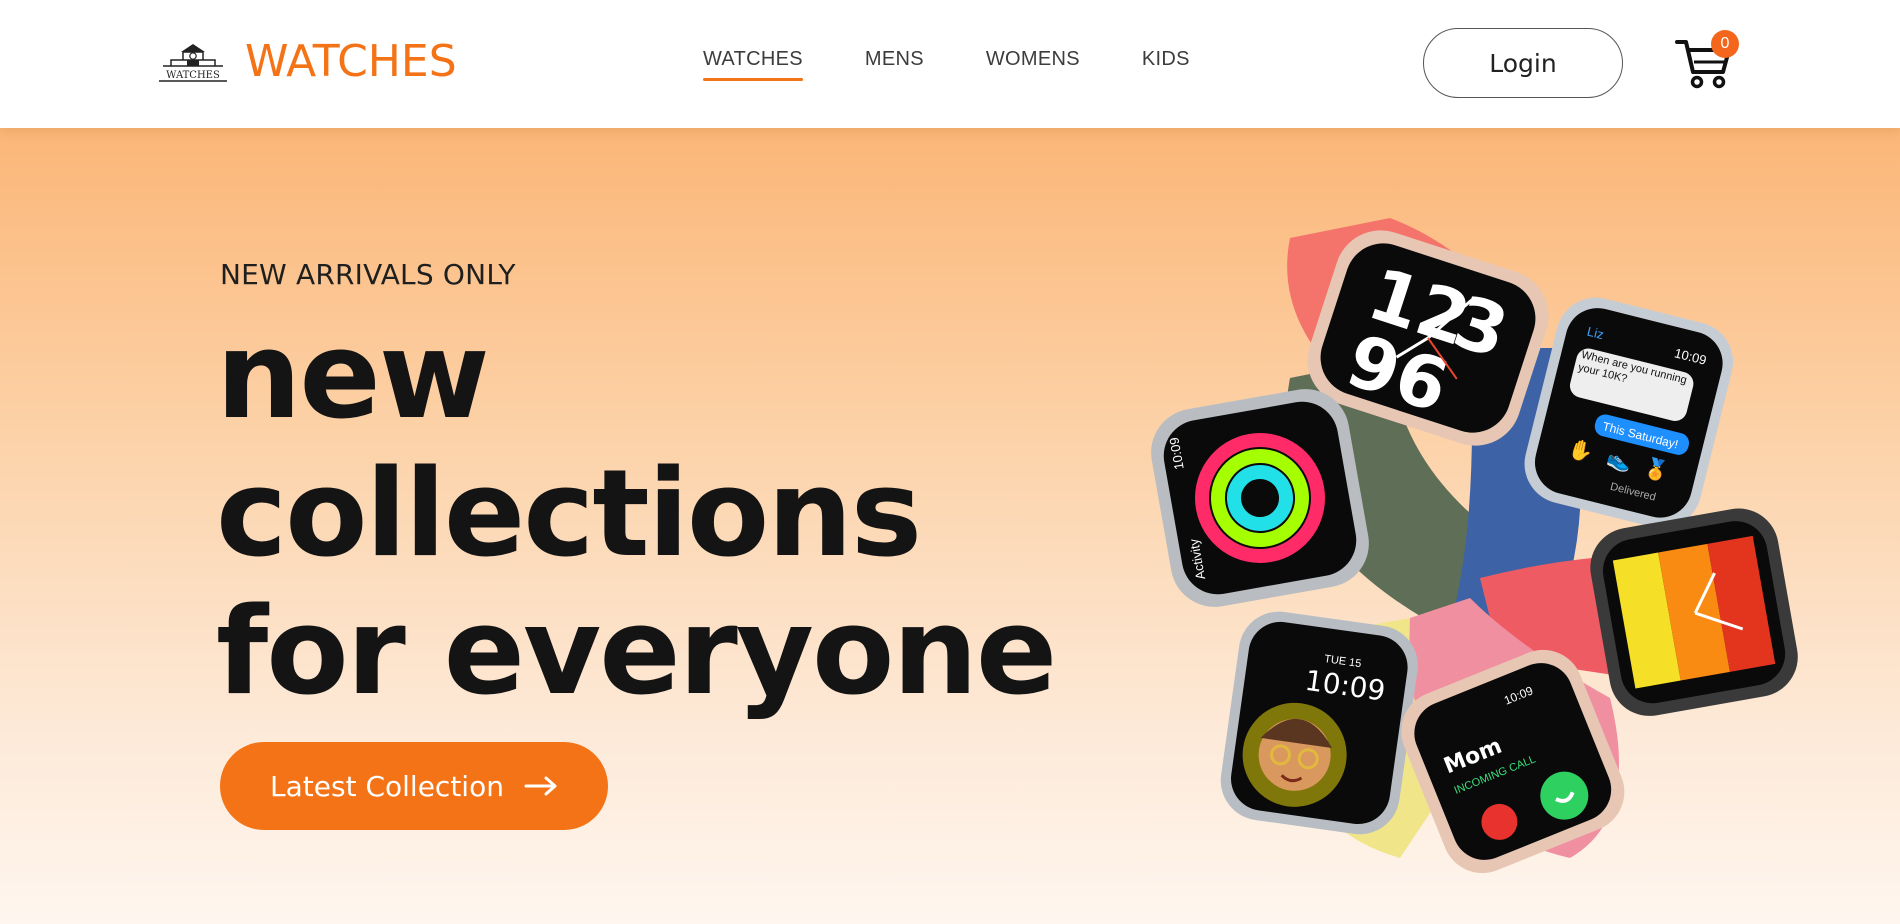  What do you see at coordinates (636, 652) in the screenshot?
I see `headline-line-3: for everyone` at bounding box center [636, 652].